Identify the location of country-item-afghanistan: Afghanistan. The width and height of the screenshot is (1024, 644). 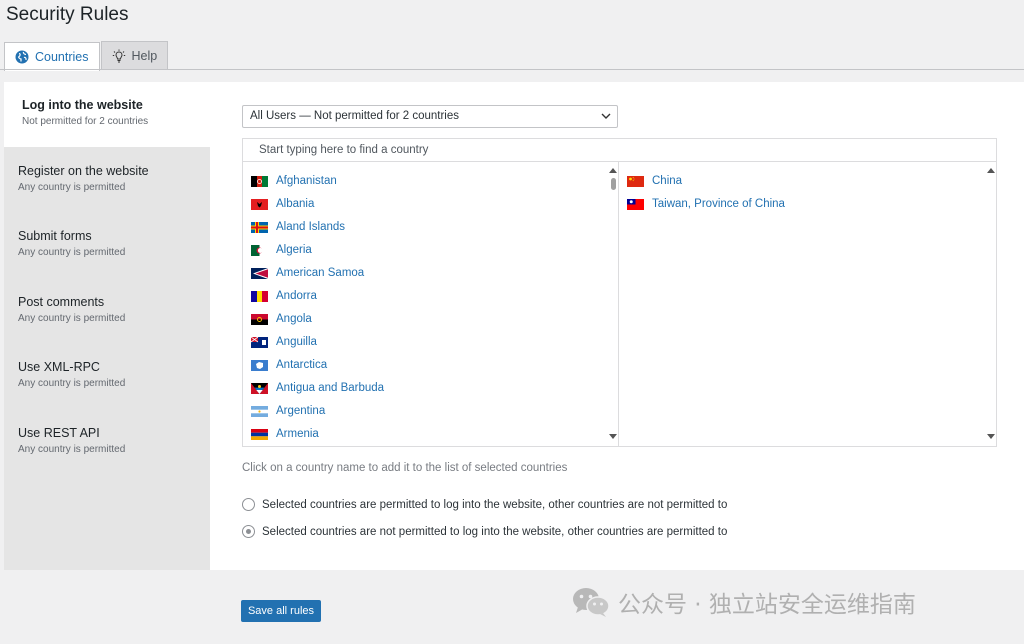
(294, 181).